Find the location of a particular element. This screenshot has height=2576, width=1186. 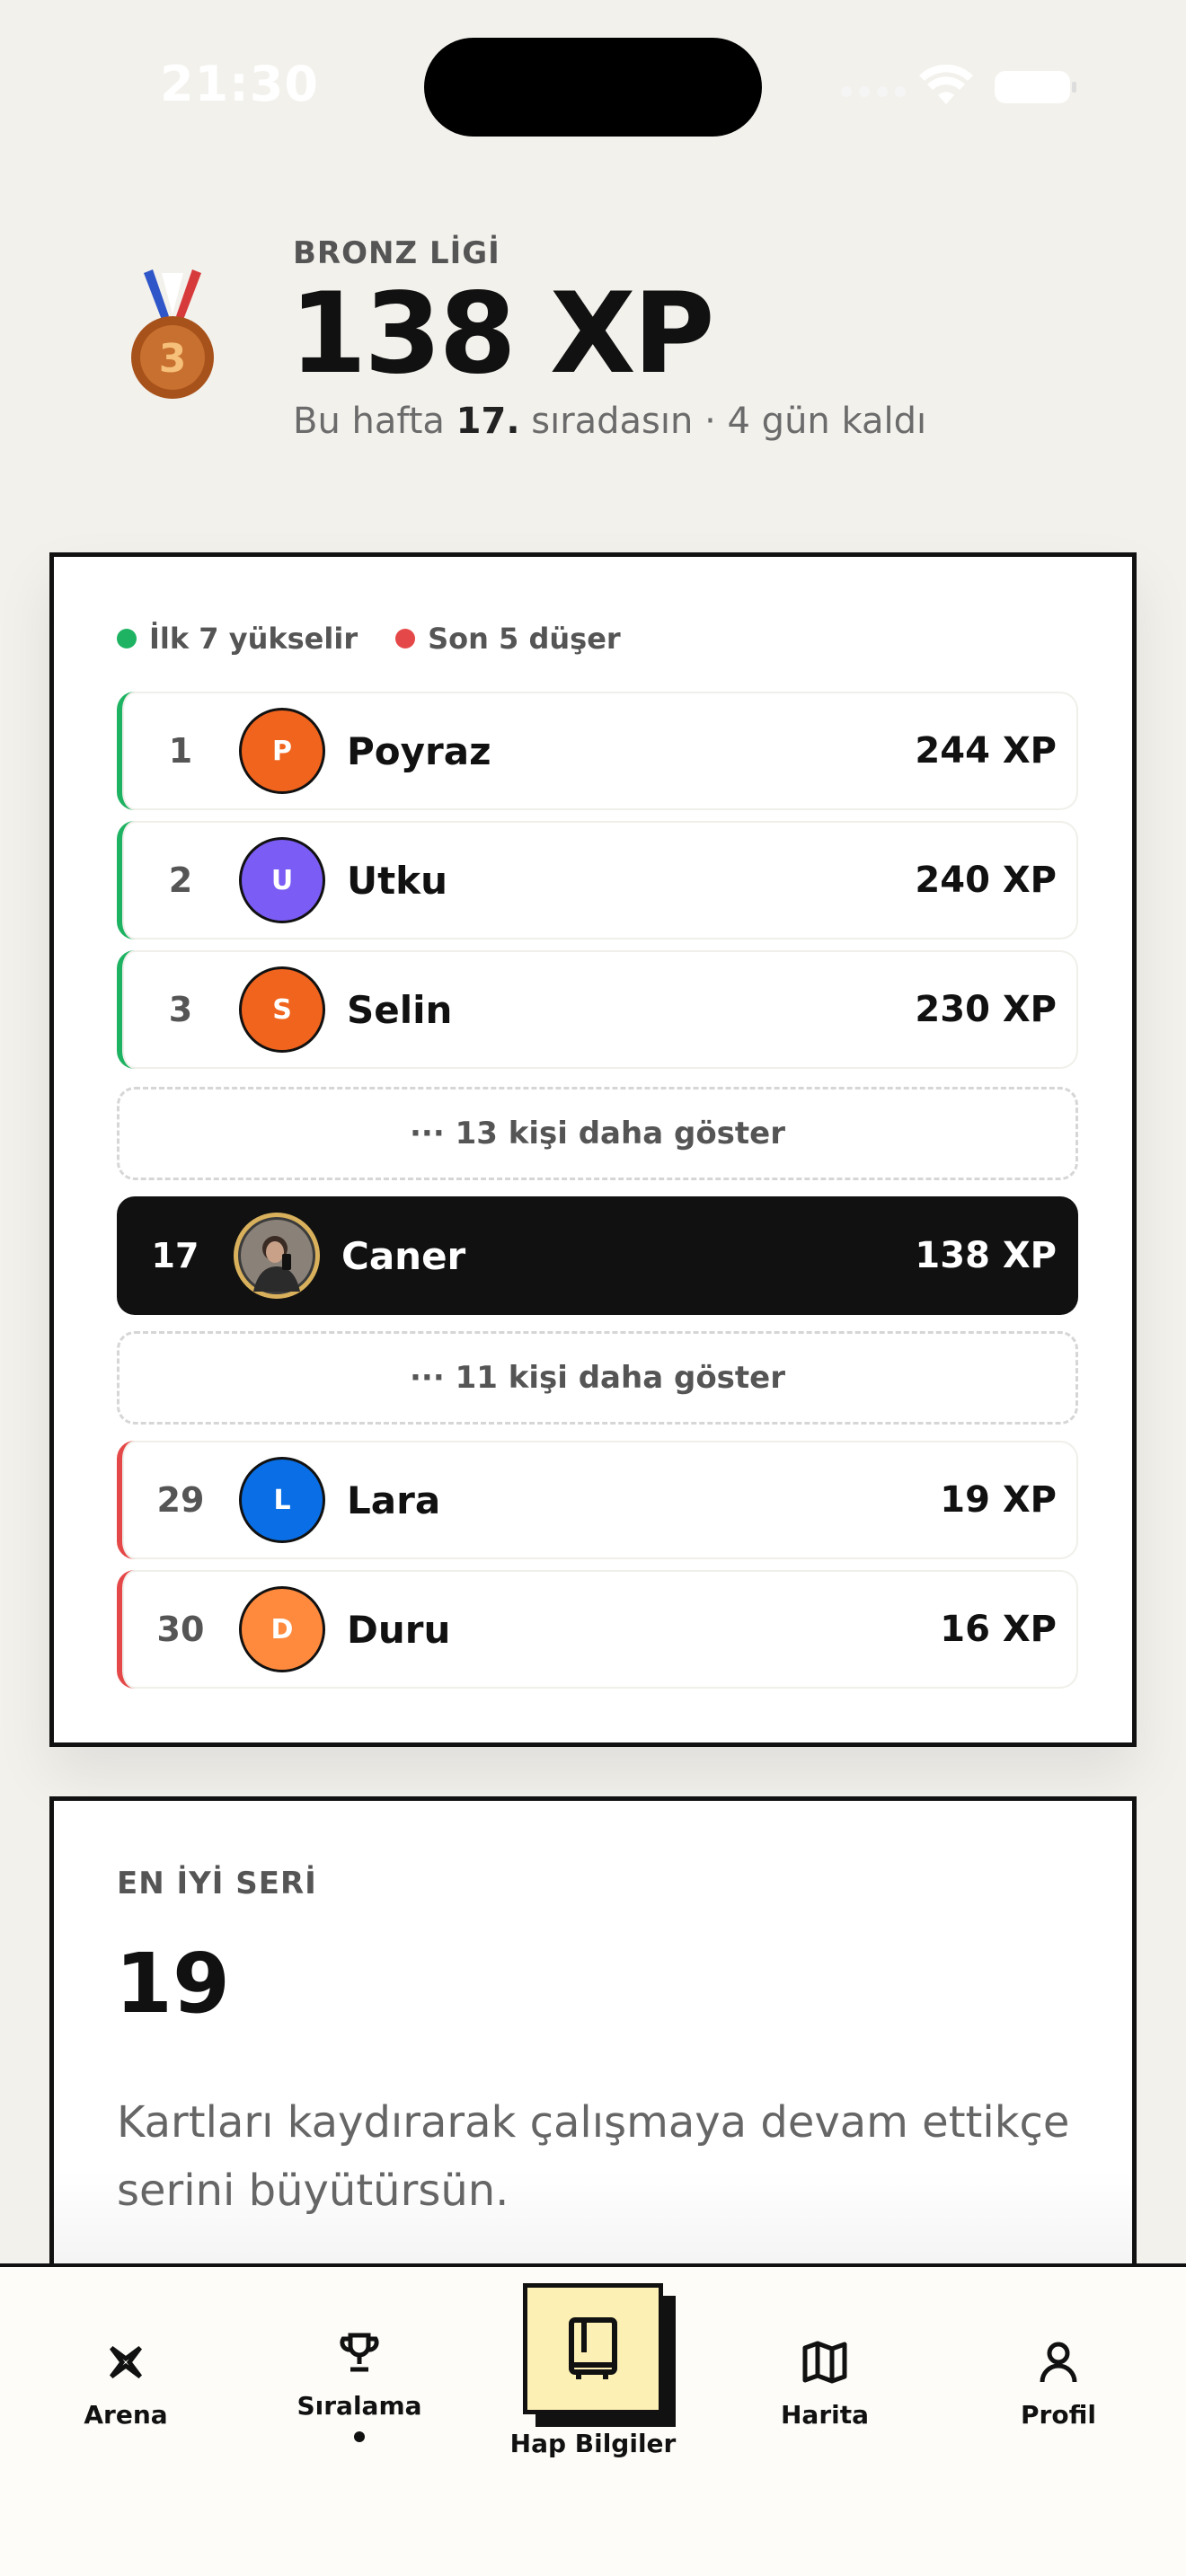

profile-icon is located at coordinates (1058, 2362).